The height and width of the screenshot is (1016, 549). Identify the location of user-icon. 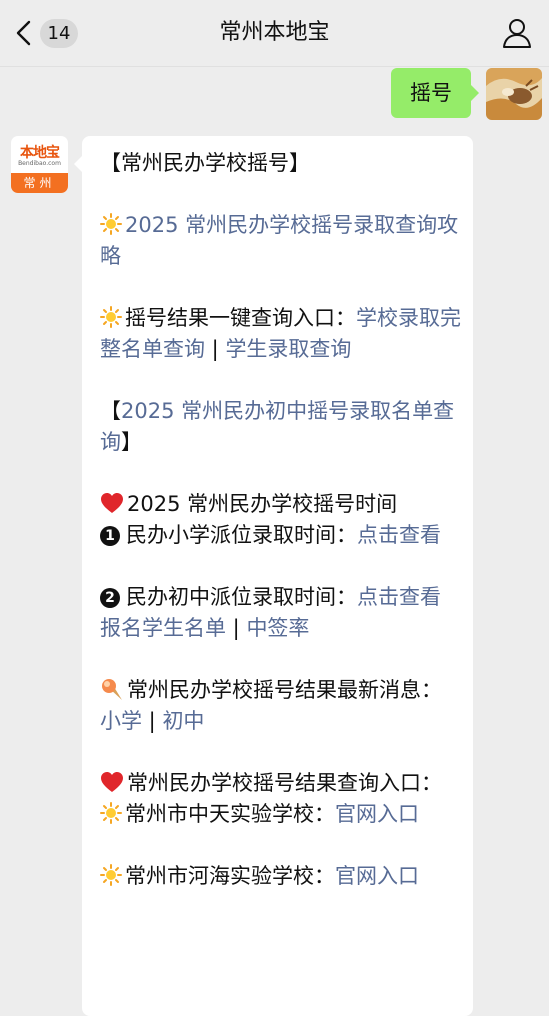
(517, 33).